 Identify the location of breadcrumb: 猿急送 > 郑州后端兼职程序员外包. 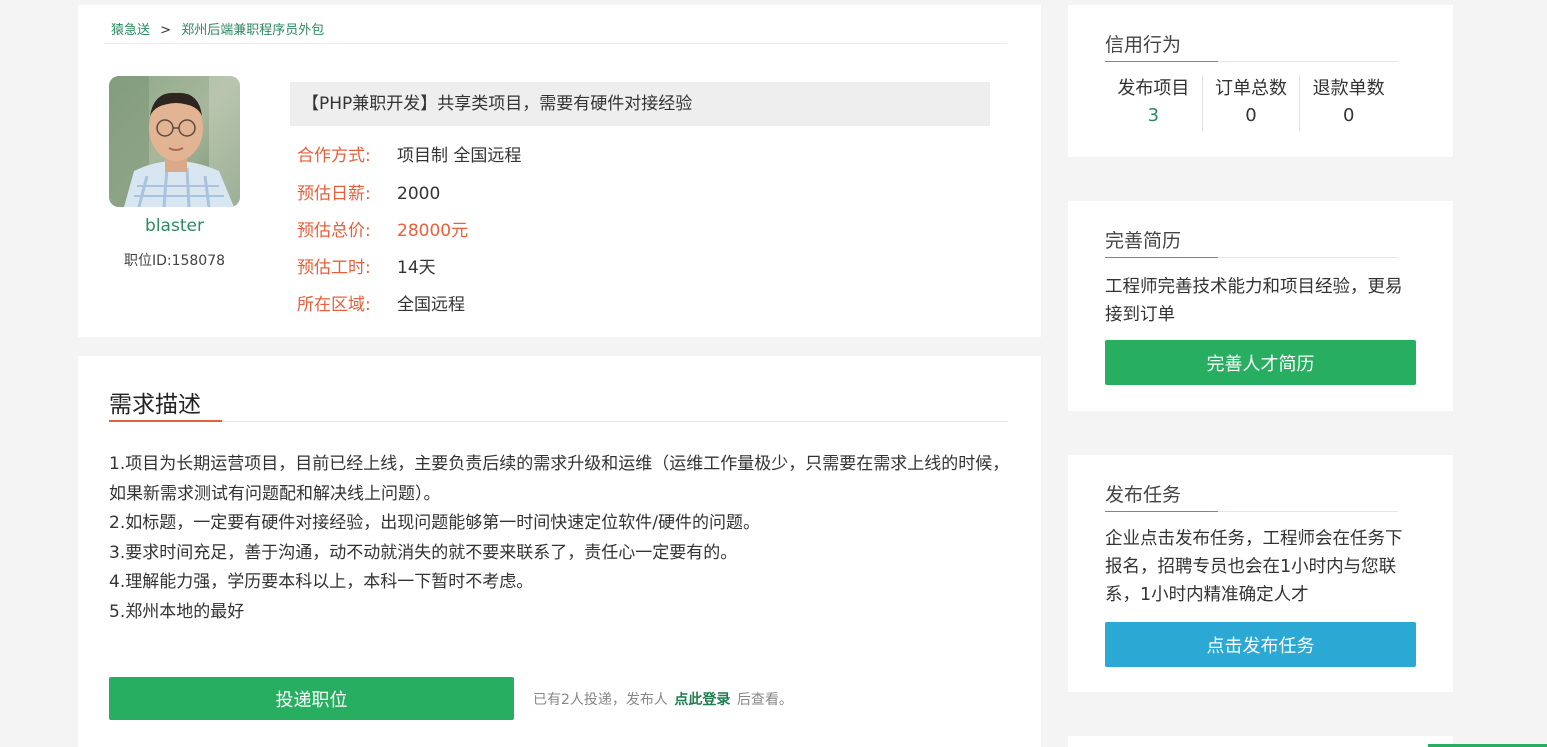
(217, 28).